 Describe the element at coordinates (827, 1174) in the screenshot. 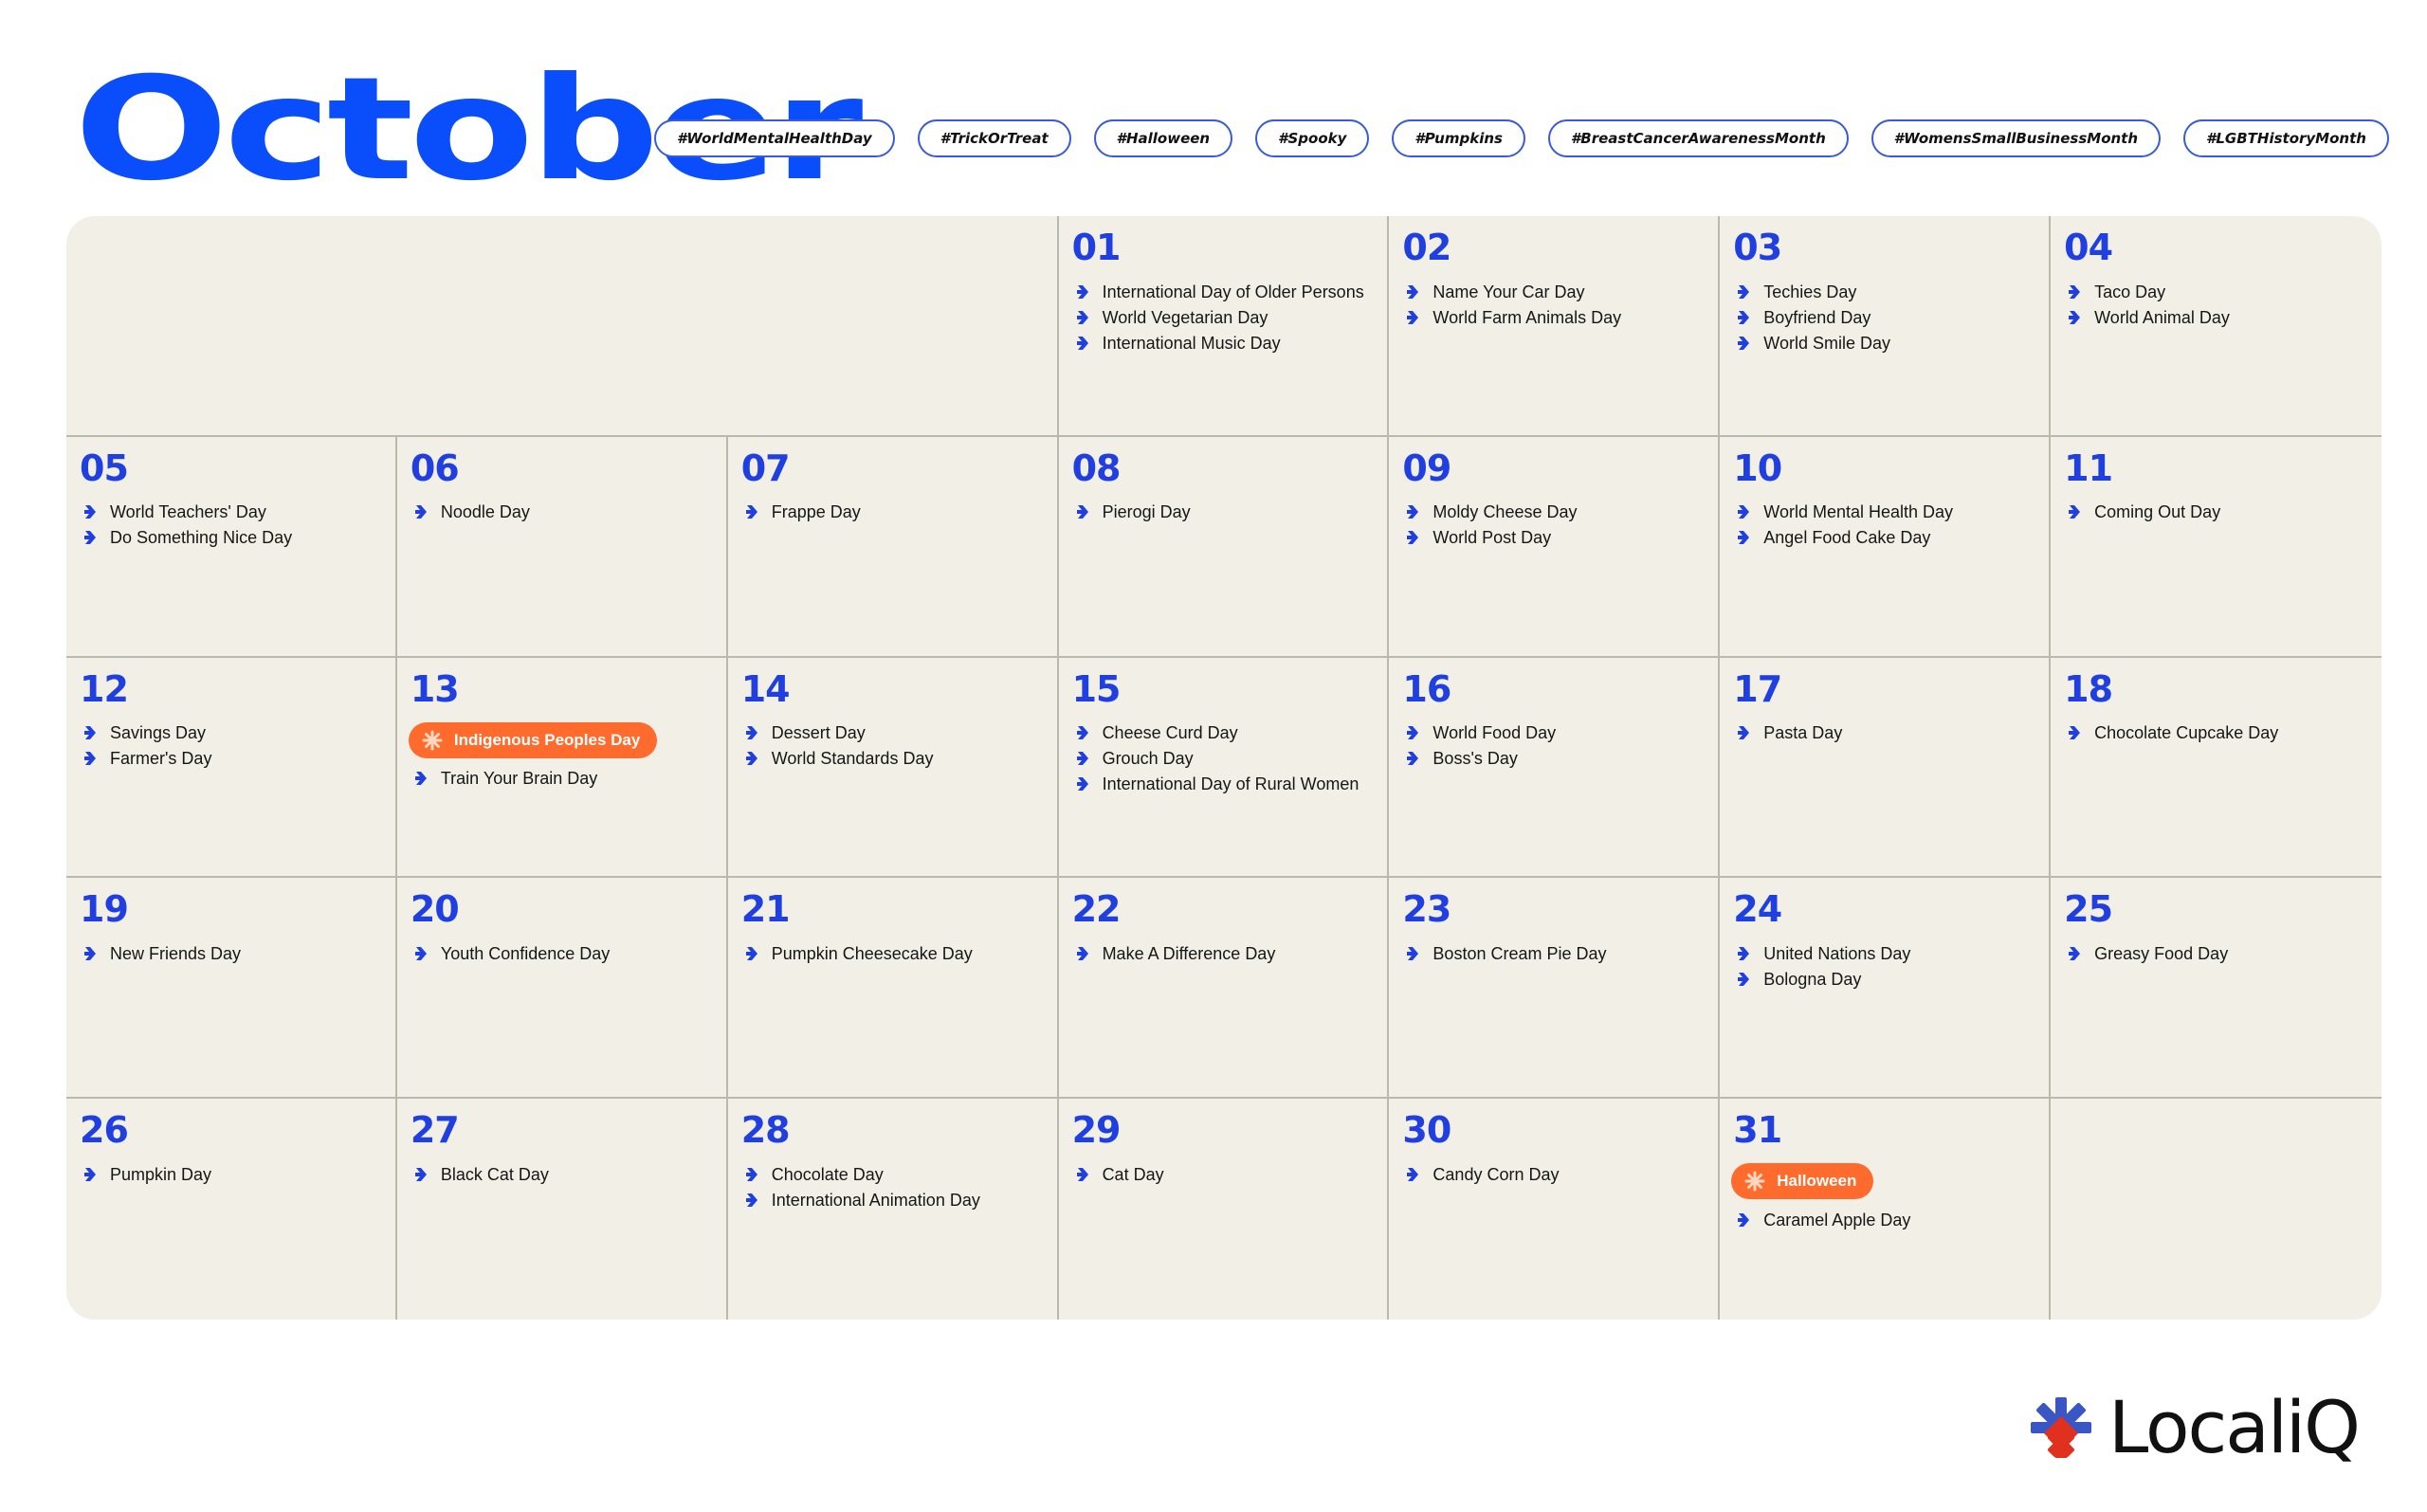

I see `event-label: Chocolate Day` at that location.